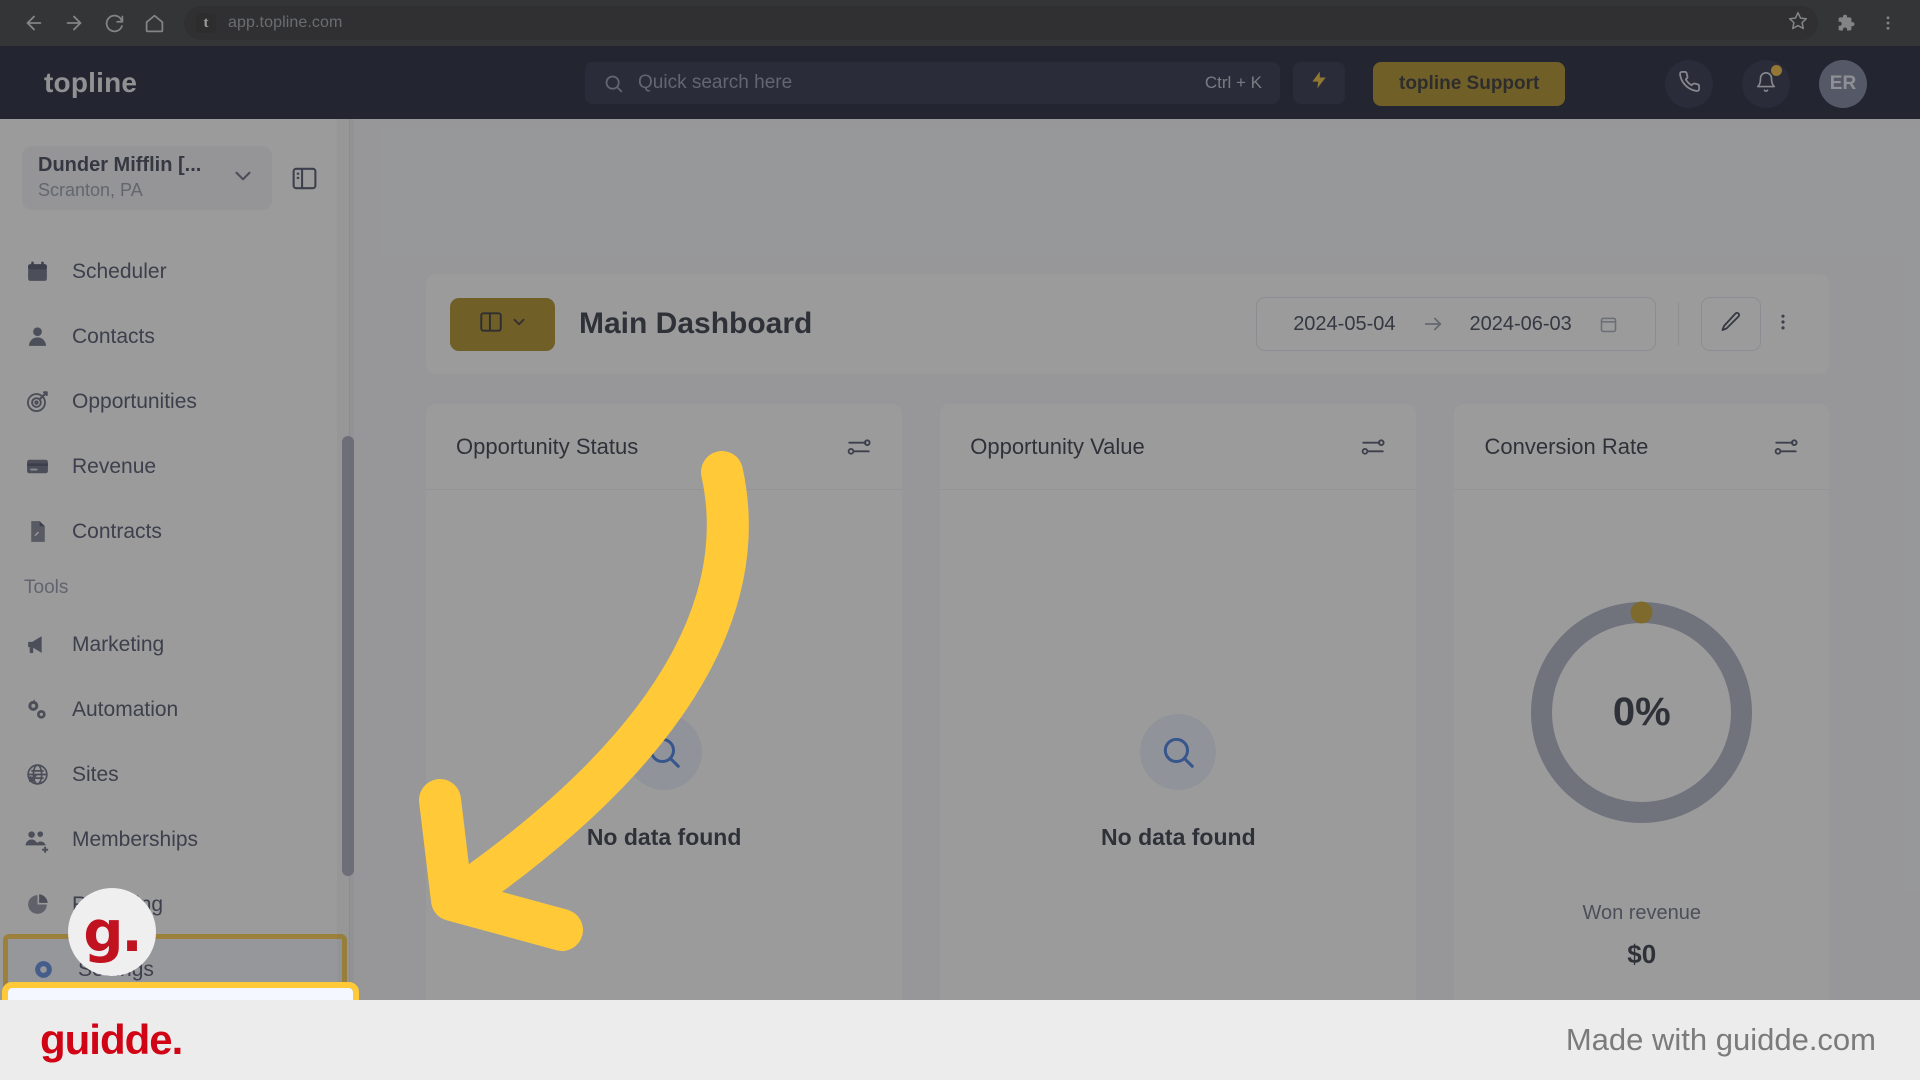  Describe the element at coordinates (243, 178) in the screenshot. I see `chevron-down-icon` at that location.